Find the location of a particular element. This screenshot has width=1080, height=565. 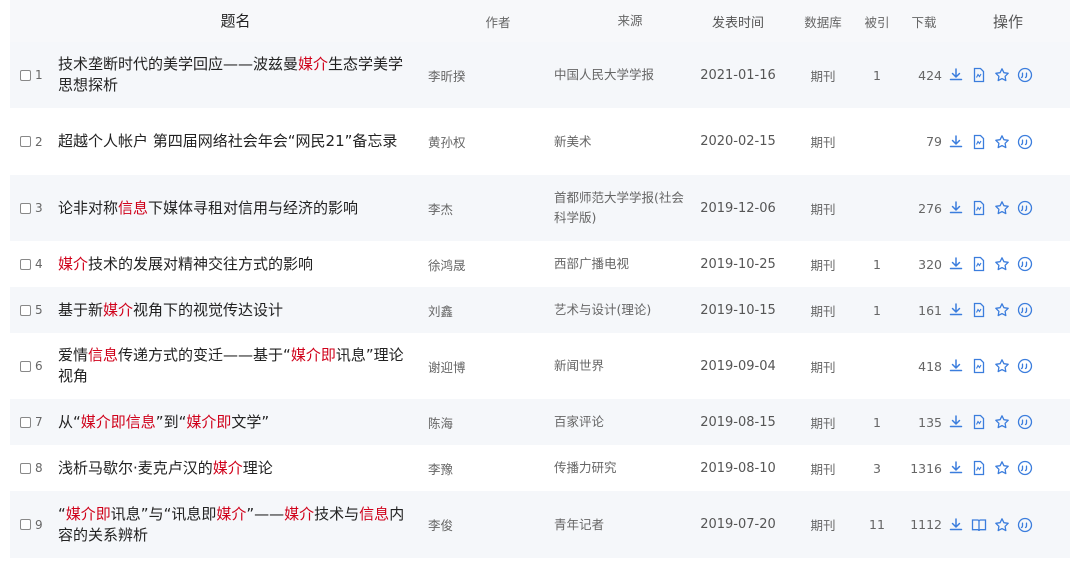

article-title-link: “媒介即讯息”与“讯息即媒介”——媒介技术与信息内容的关系辨析 is located at coordinates (235, 524).